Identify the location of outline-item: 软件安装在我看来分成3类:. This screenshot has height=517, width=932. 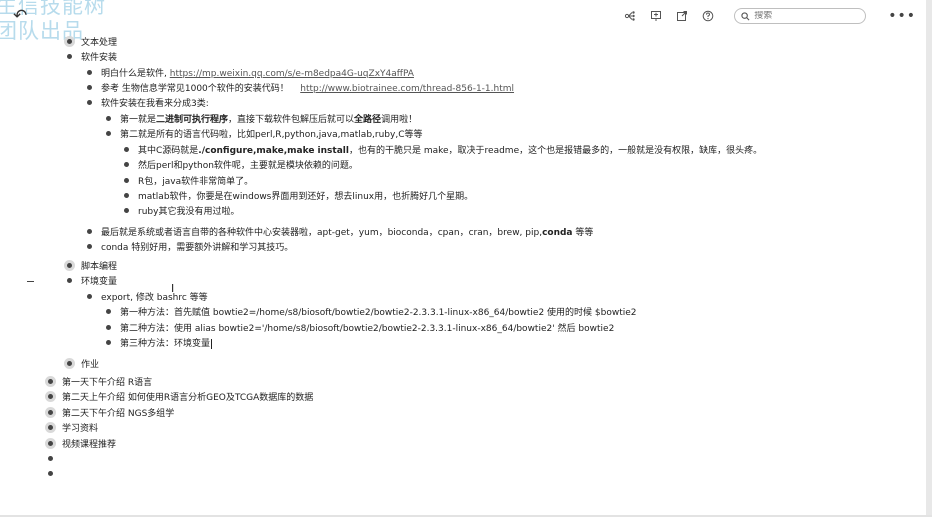
(148, 102).